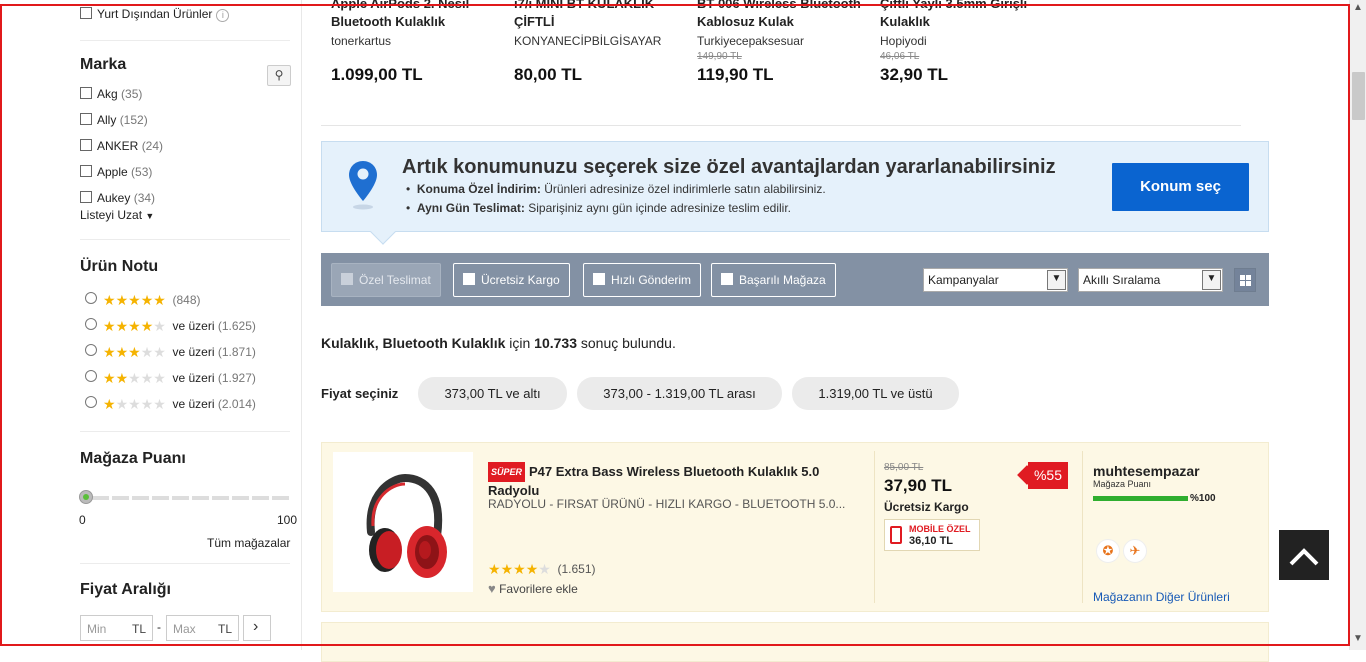 The image size is (1366, 662). I want to click on page-scrollbar: ▲ ▼, so click(1357, 325).